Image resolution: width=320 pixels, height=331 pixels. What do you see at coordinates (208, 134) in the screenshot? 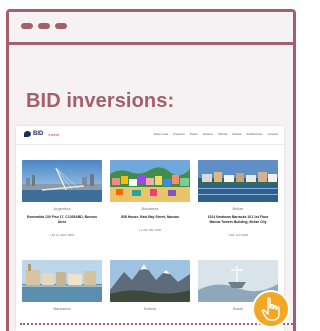
I see `nav-link: Sectores` at bounding box center [208, 134].